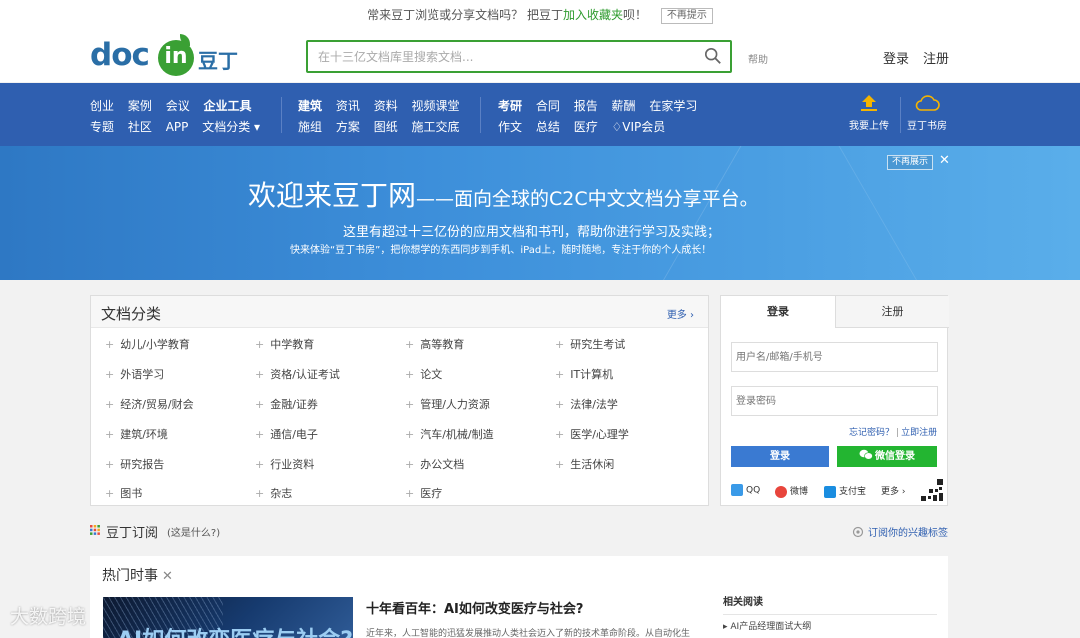  I want to click on nav-item-vip: ♢VIP会员, so click(639, 127).